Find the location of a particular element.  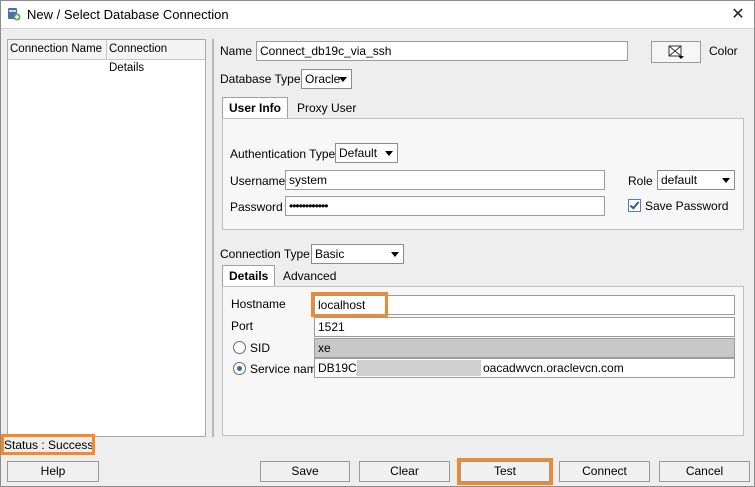

save-button: Save is located at coordinates (305, 471).